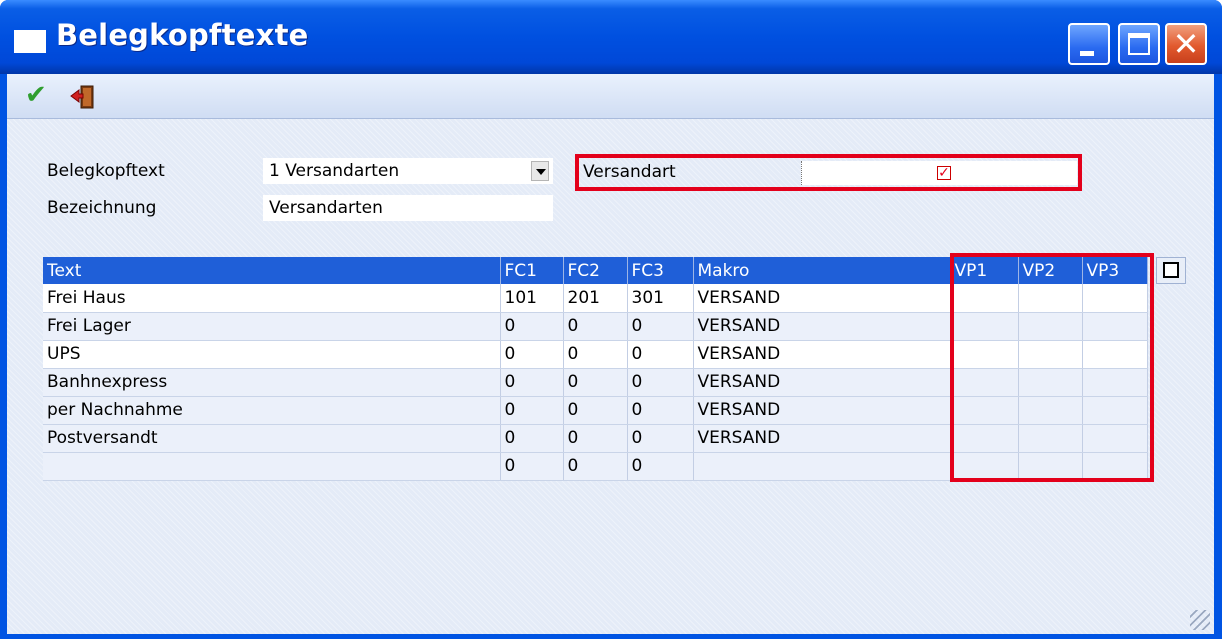 Image resolution: width=1222 pixels, height=639 pixels. What do you see at coordinates (272, 326) in the screenshot?
I see `cell-text: Frei Lager` at bounding box center [272, 326].